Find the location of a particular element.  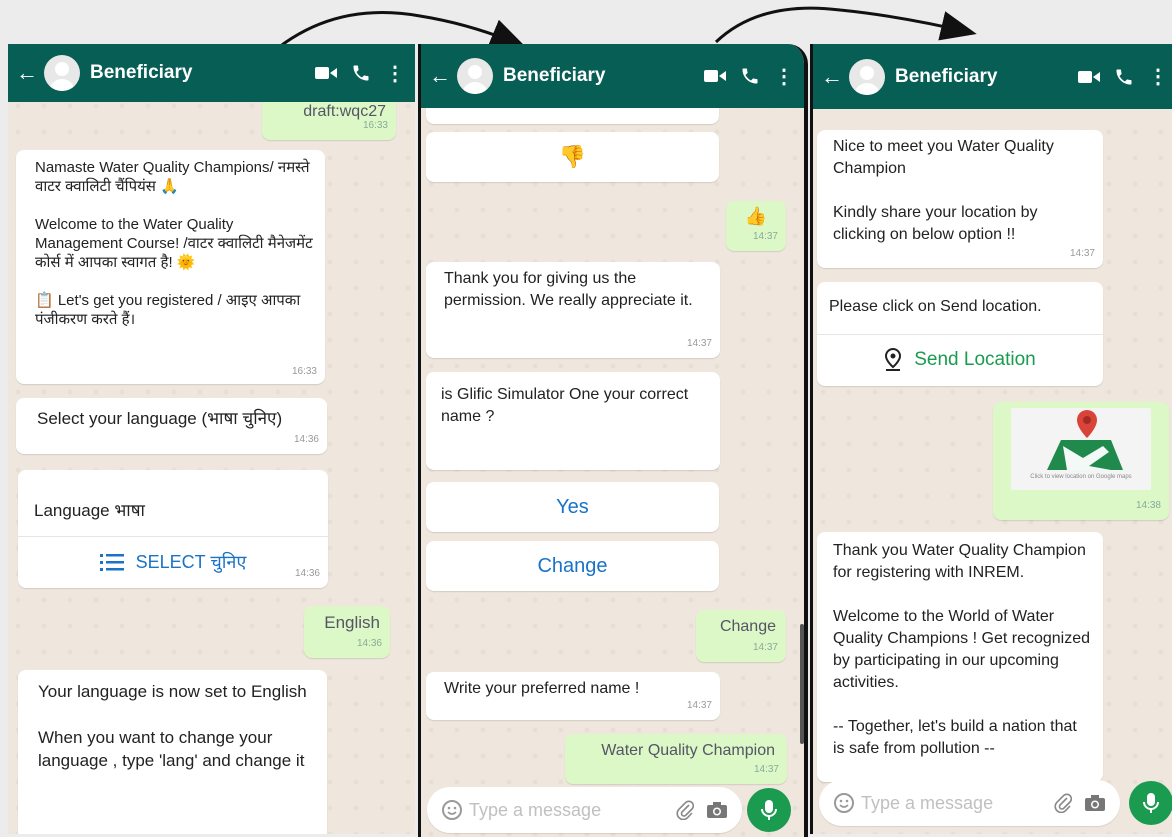

location-pin-icon is located at coordinates (893, 360).